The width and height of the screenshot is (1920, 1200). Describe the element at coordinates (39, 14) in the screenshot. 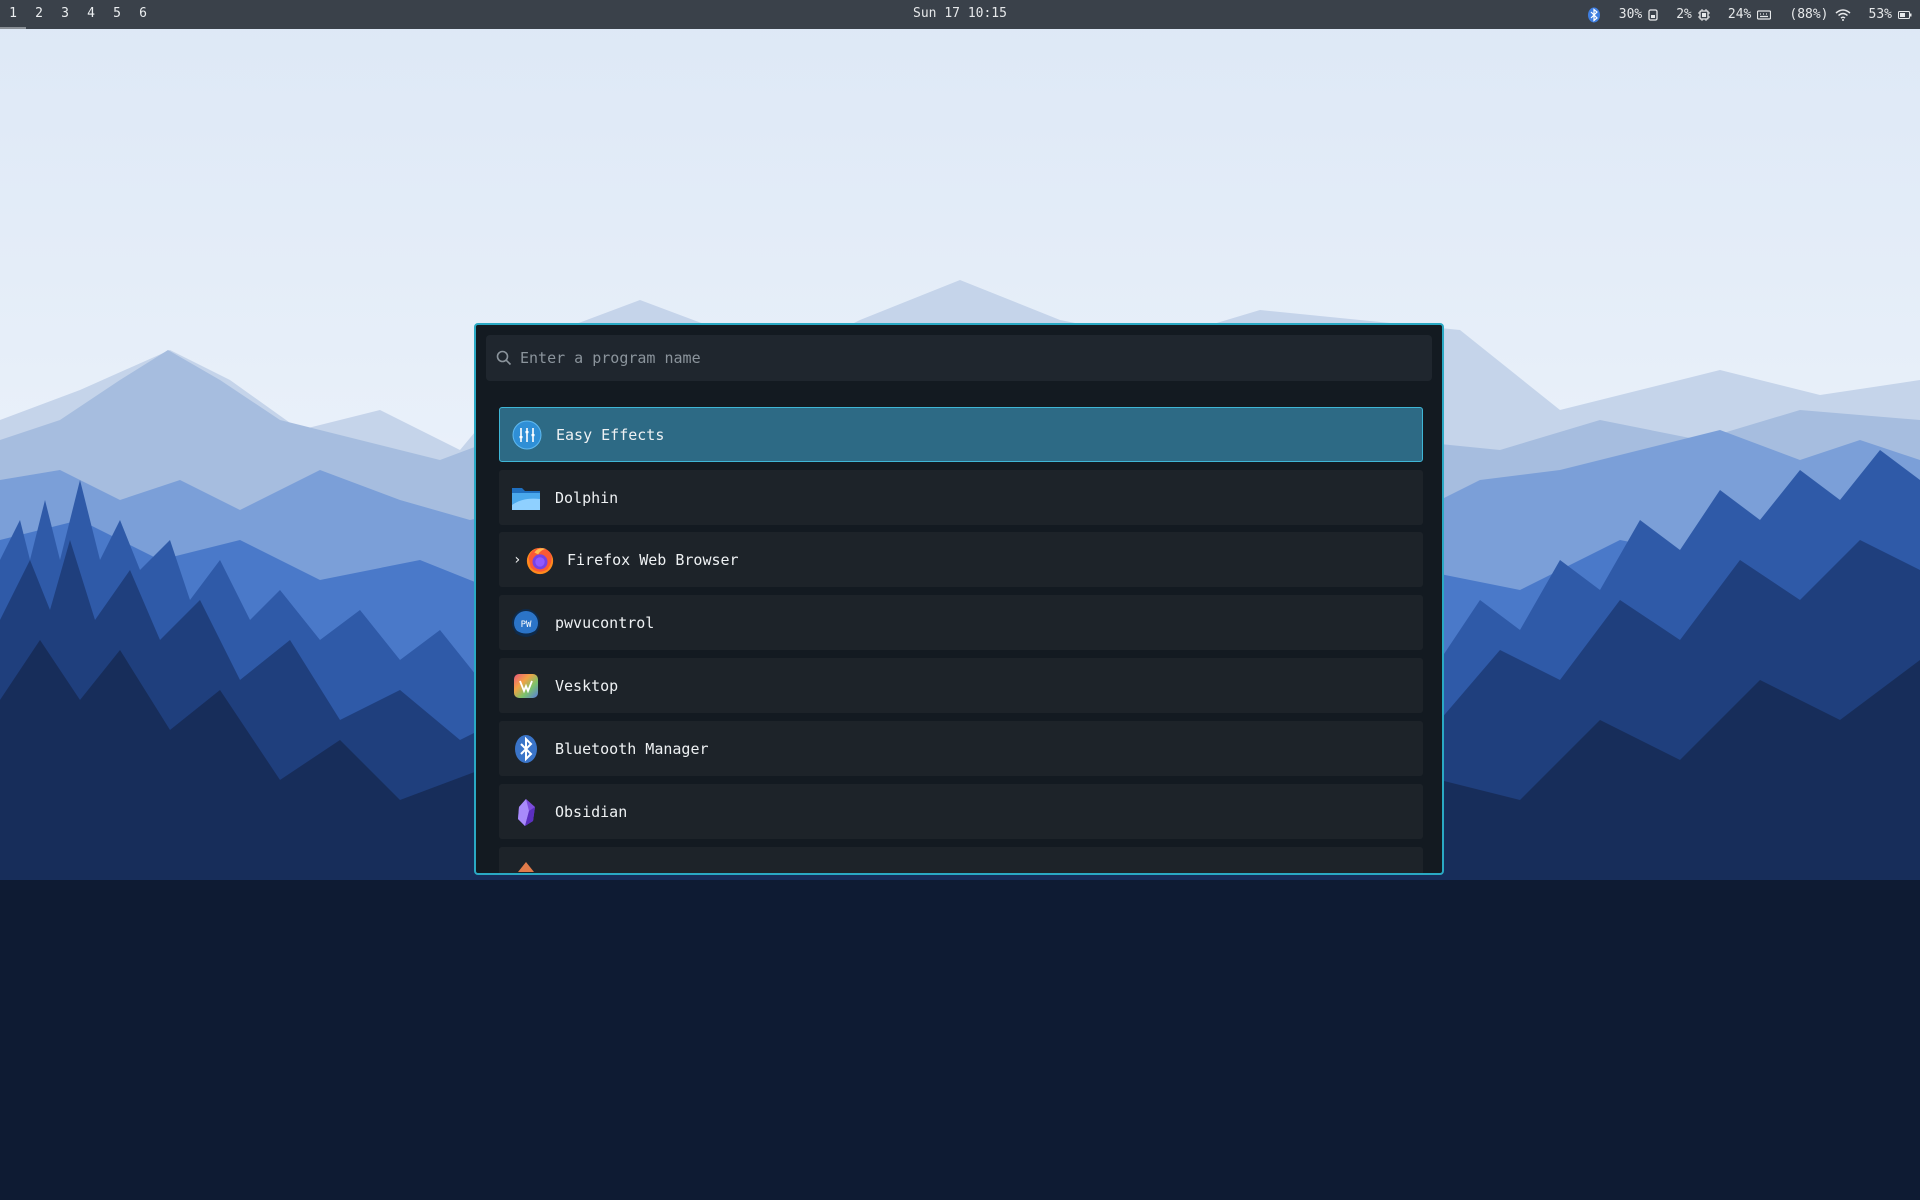

I see `workspace-2-button: 2` at that location.